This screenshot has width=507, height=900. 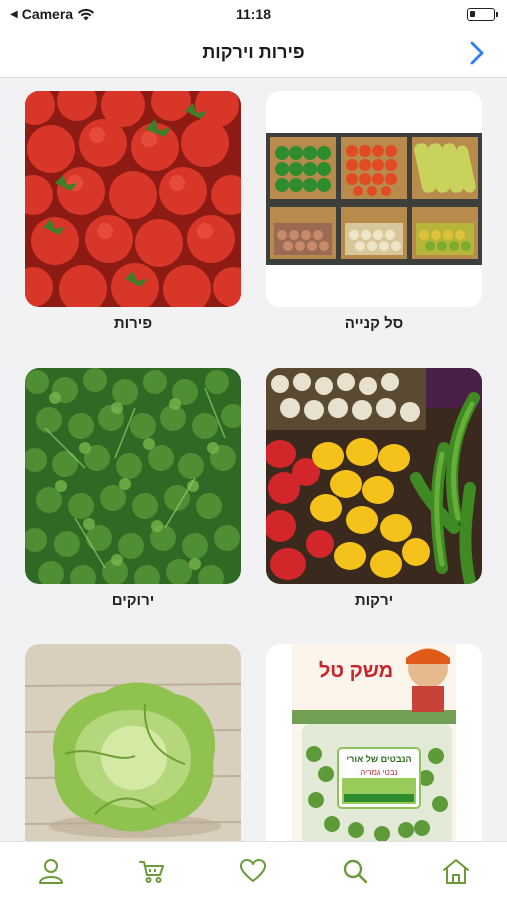 I want to click on category-image-fruits, so click(x=133, y=199).